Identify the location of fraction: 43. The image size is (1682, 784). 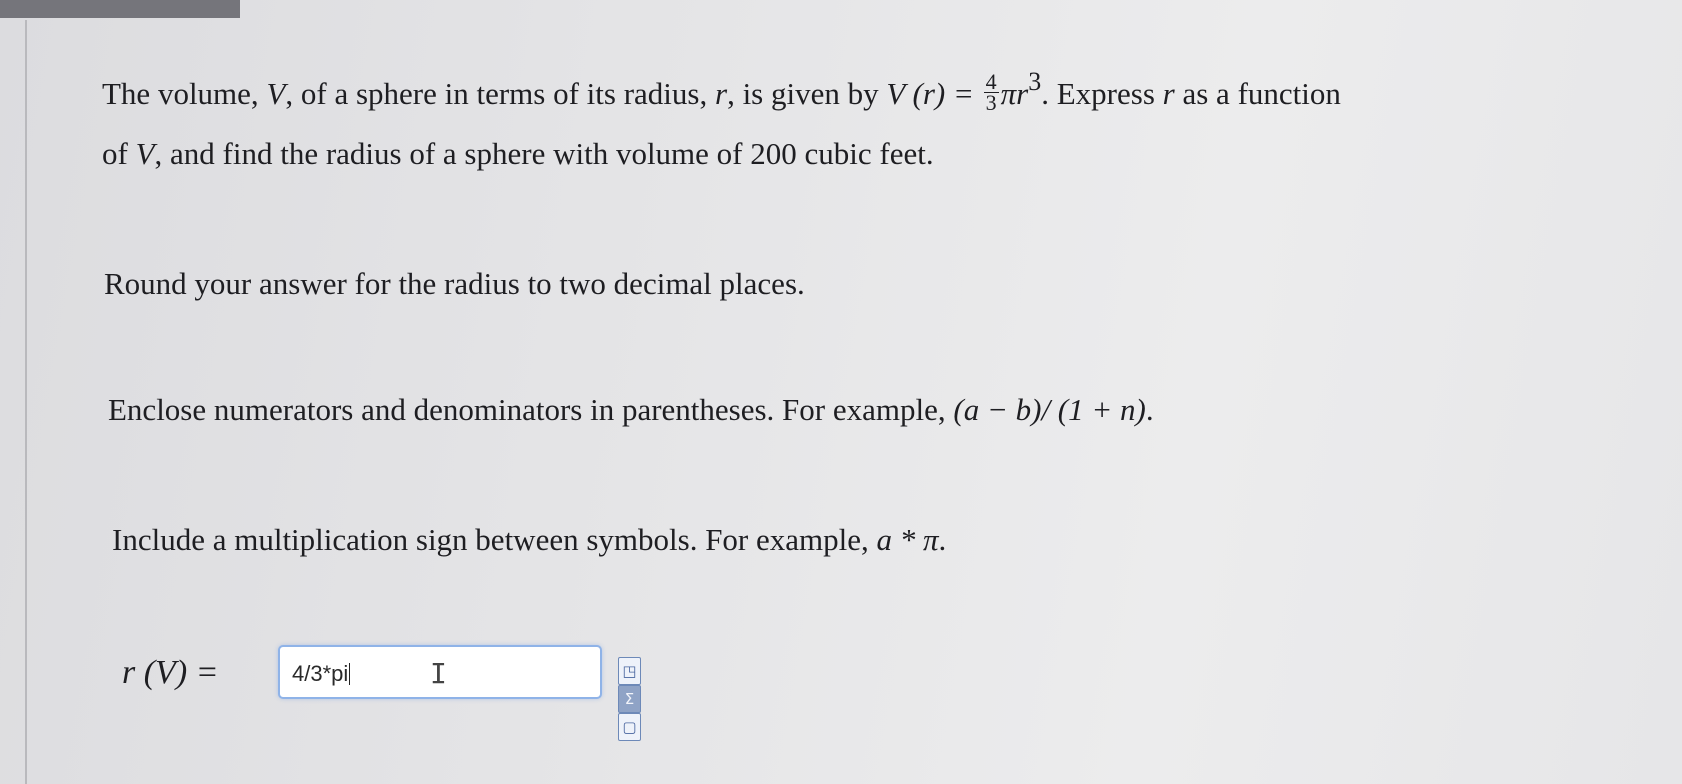
(991, 93).